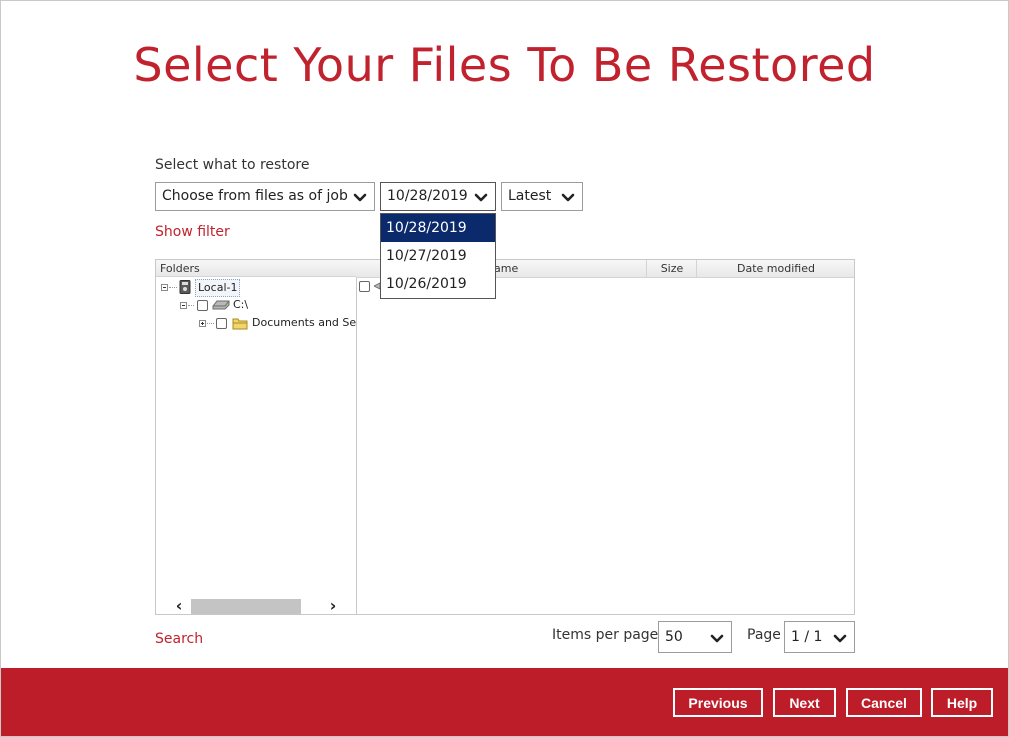 This screenshot has width=1009, height=737. I want to click on column-date-modified: Date modified, so click(775, 268).